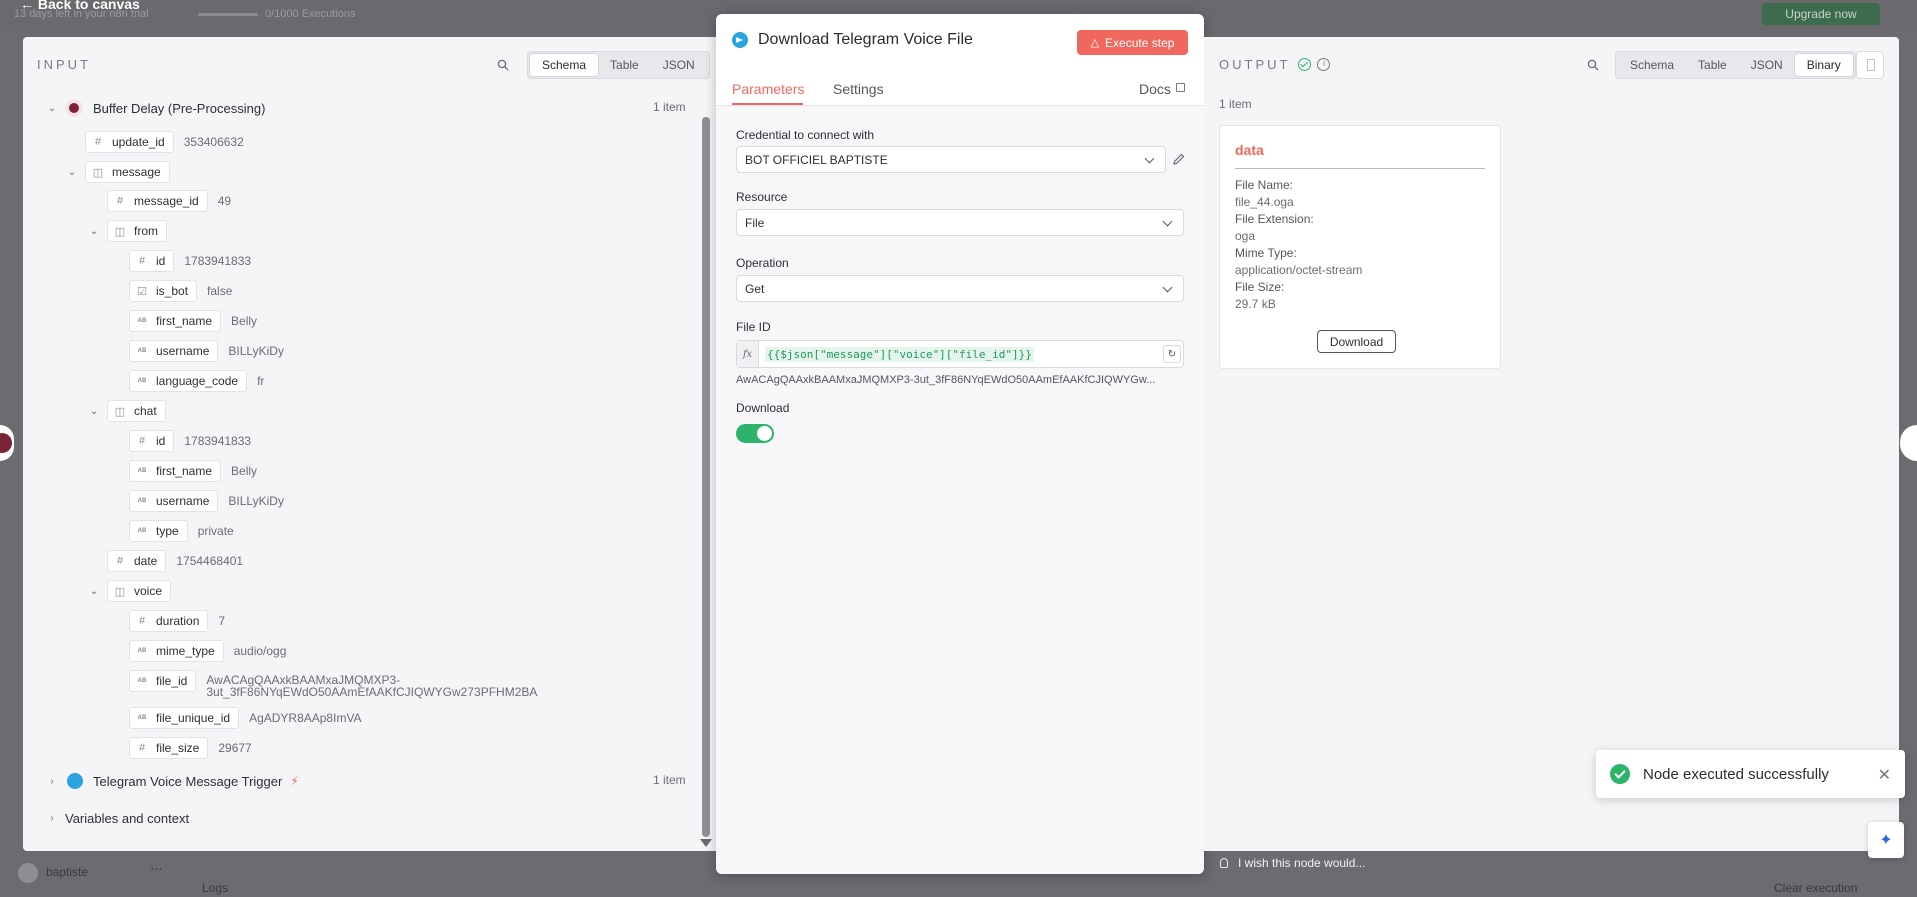 The width and height of the screenshot is (1917, 897). Describe the element at coordinates (706, 843) in the screenshot. I see `scroll-down-arrow` at that location.